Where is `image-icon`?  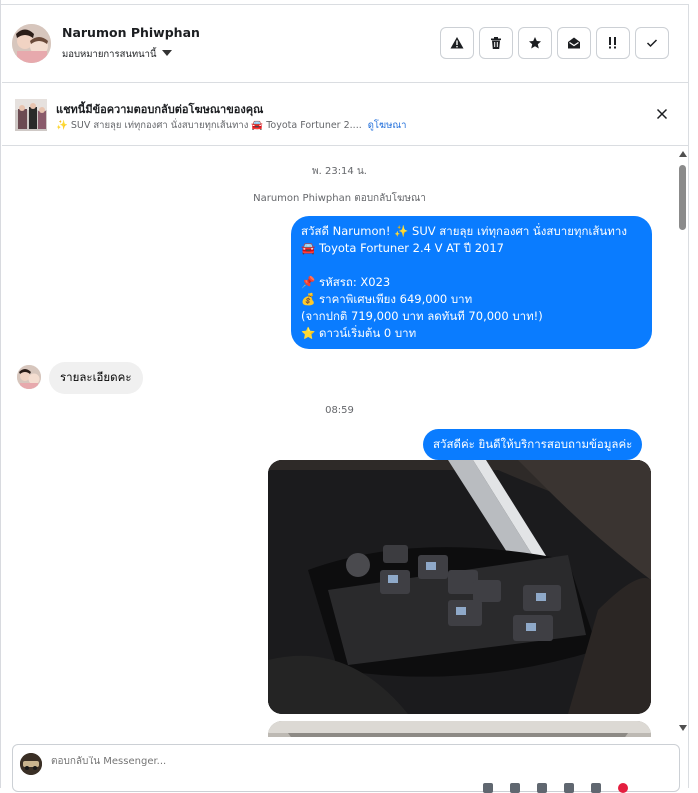 image-icon is located at coordinates (515, 788).